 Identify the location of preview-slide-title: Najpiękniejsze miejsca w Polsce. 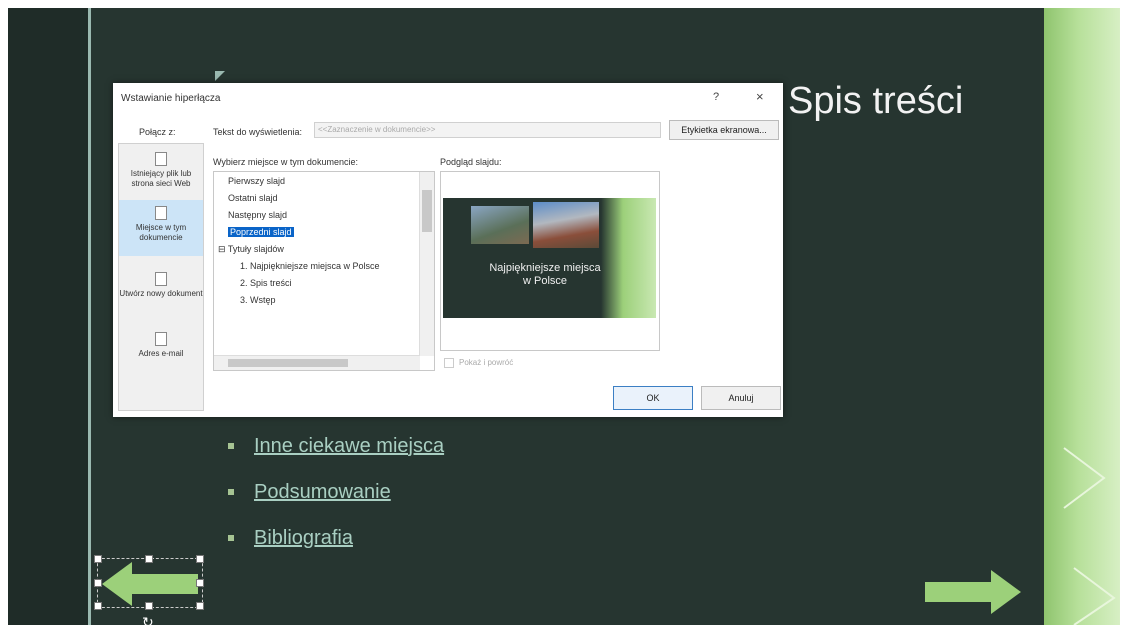
(545, 274).